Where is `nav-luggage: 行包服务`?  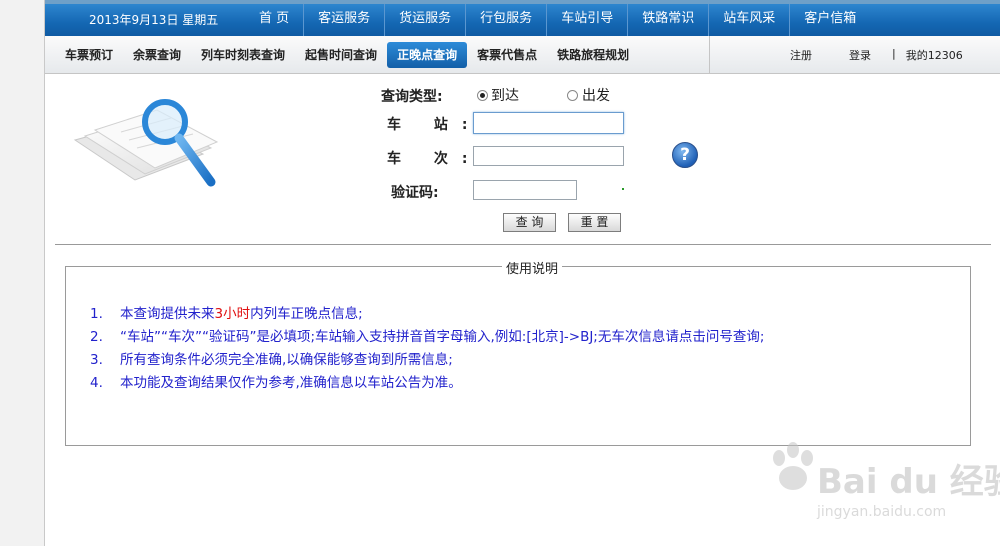
nav-luggage: 行包服务 is located at coordinates (505, 20).